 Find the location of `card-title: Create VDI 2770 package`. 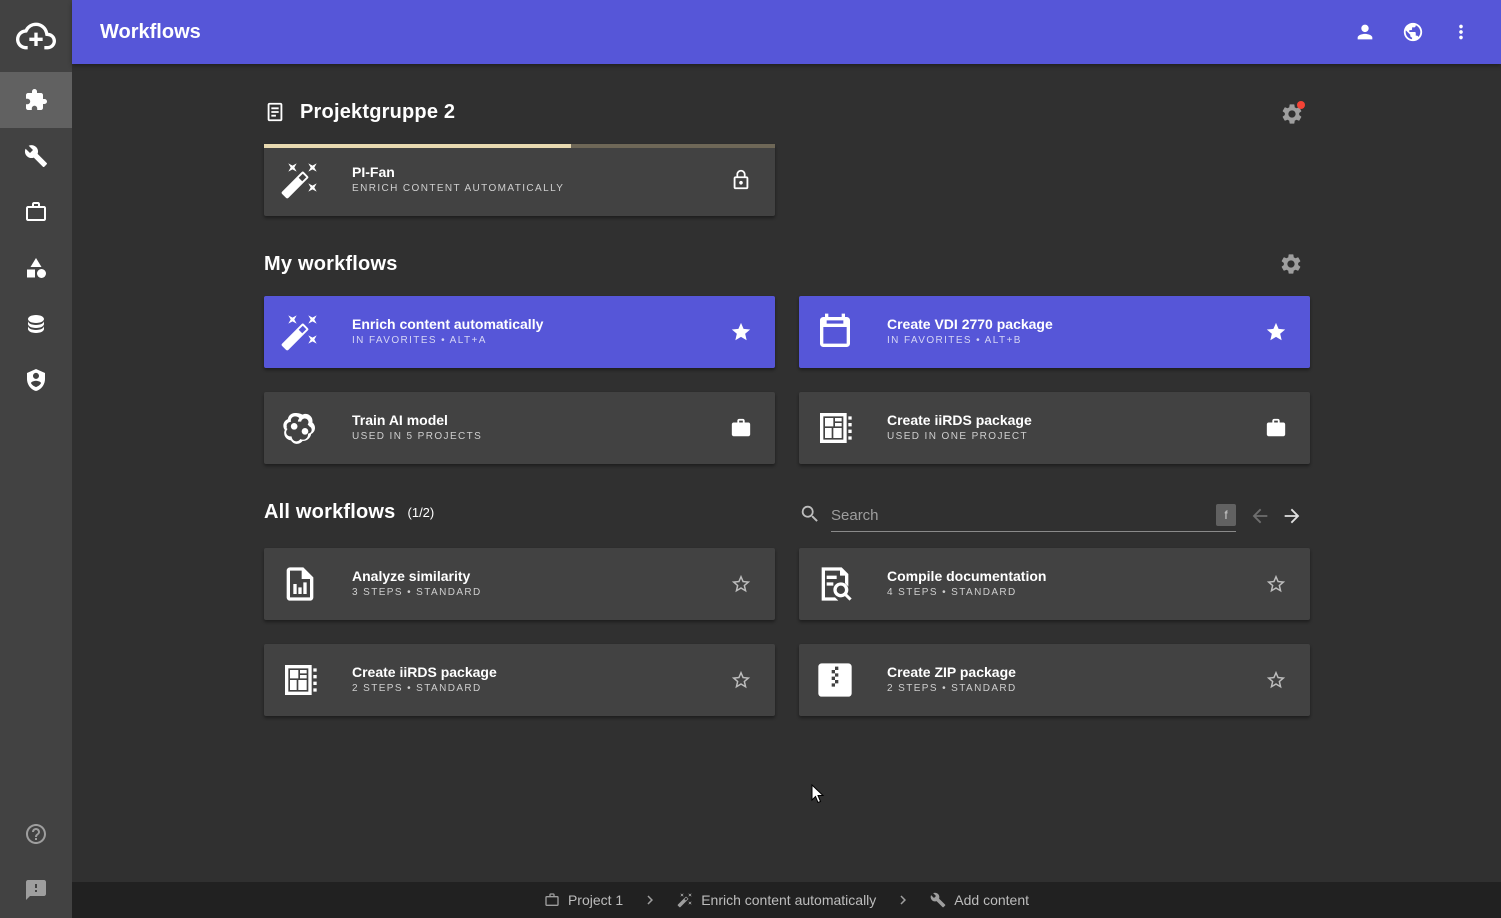

card-title: Create VDI 2770 package is located at coordinates (970, 324).